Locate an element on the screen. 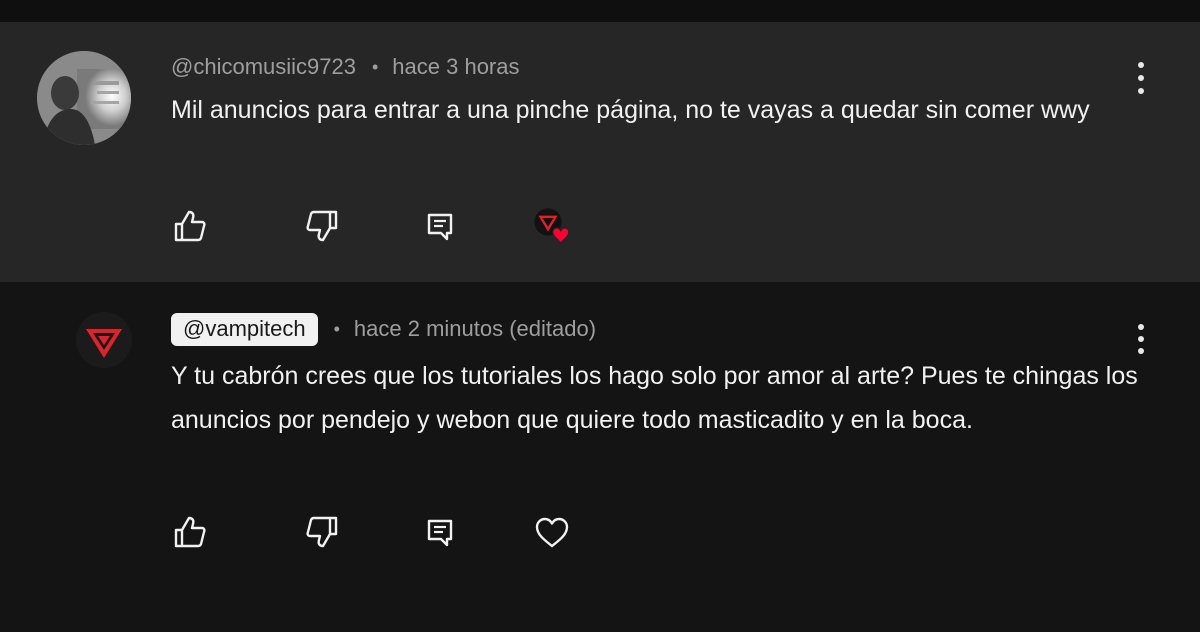 The image size is (1200, 632). comment-time: hace 2 minutos (editado) is located at coordinates (475, 329).